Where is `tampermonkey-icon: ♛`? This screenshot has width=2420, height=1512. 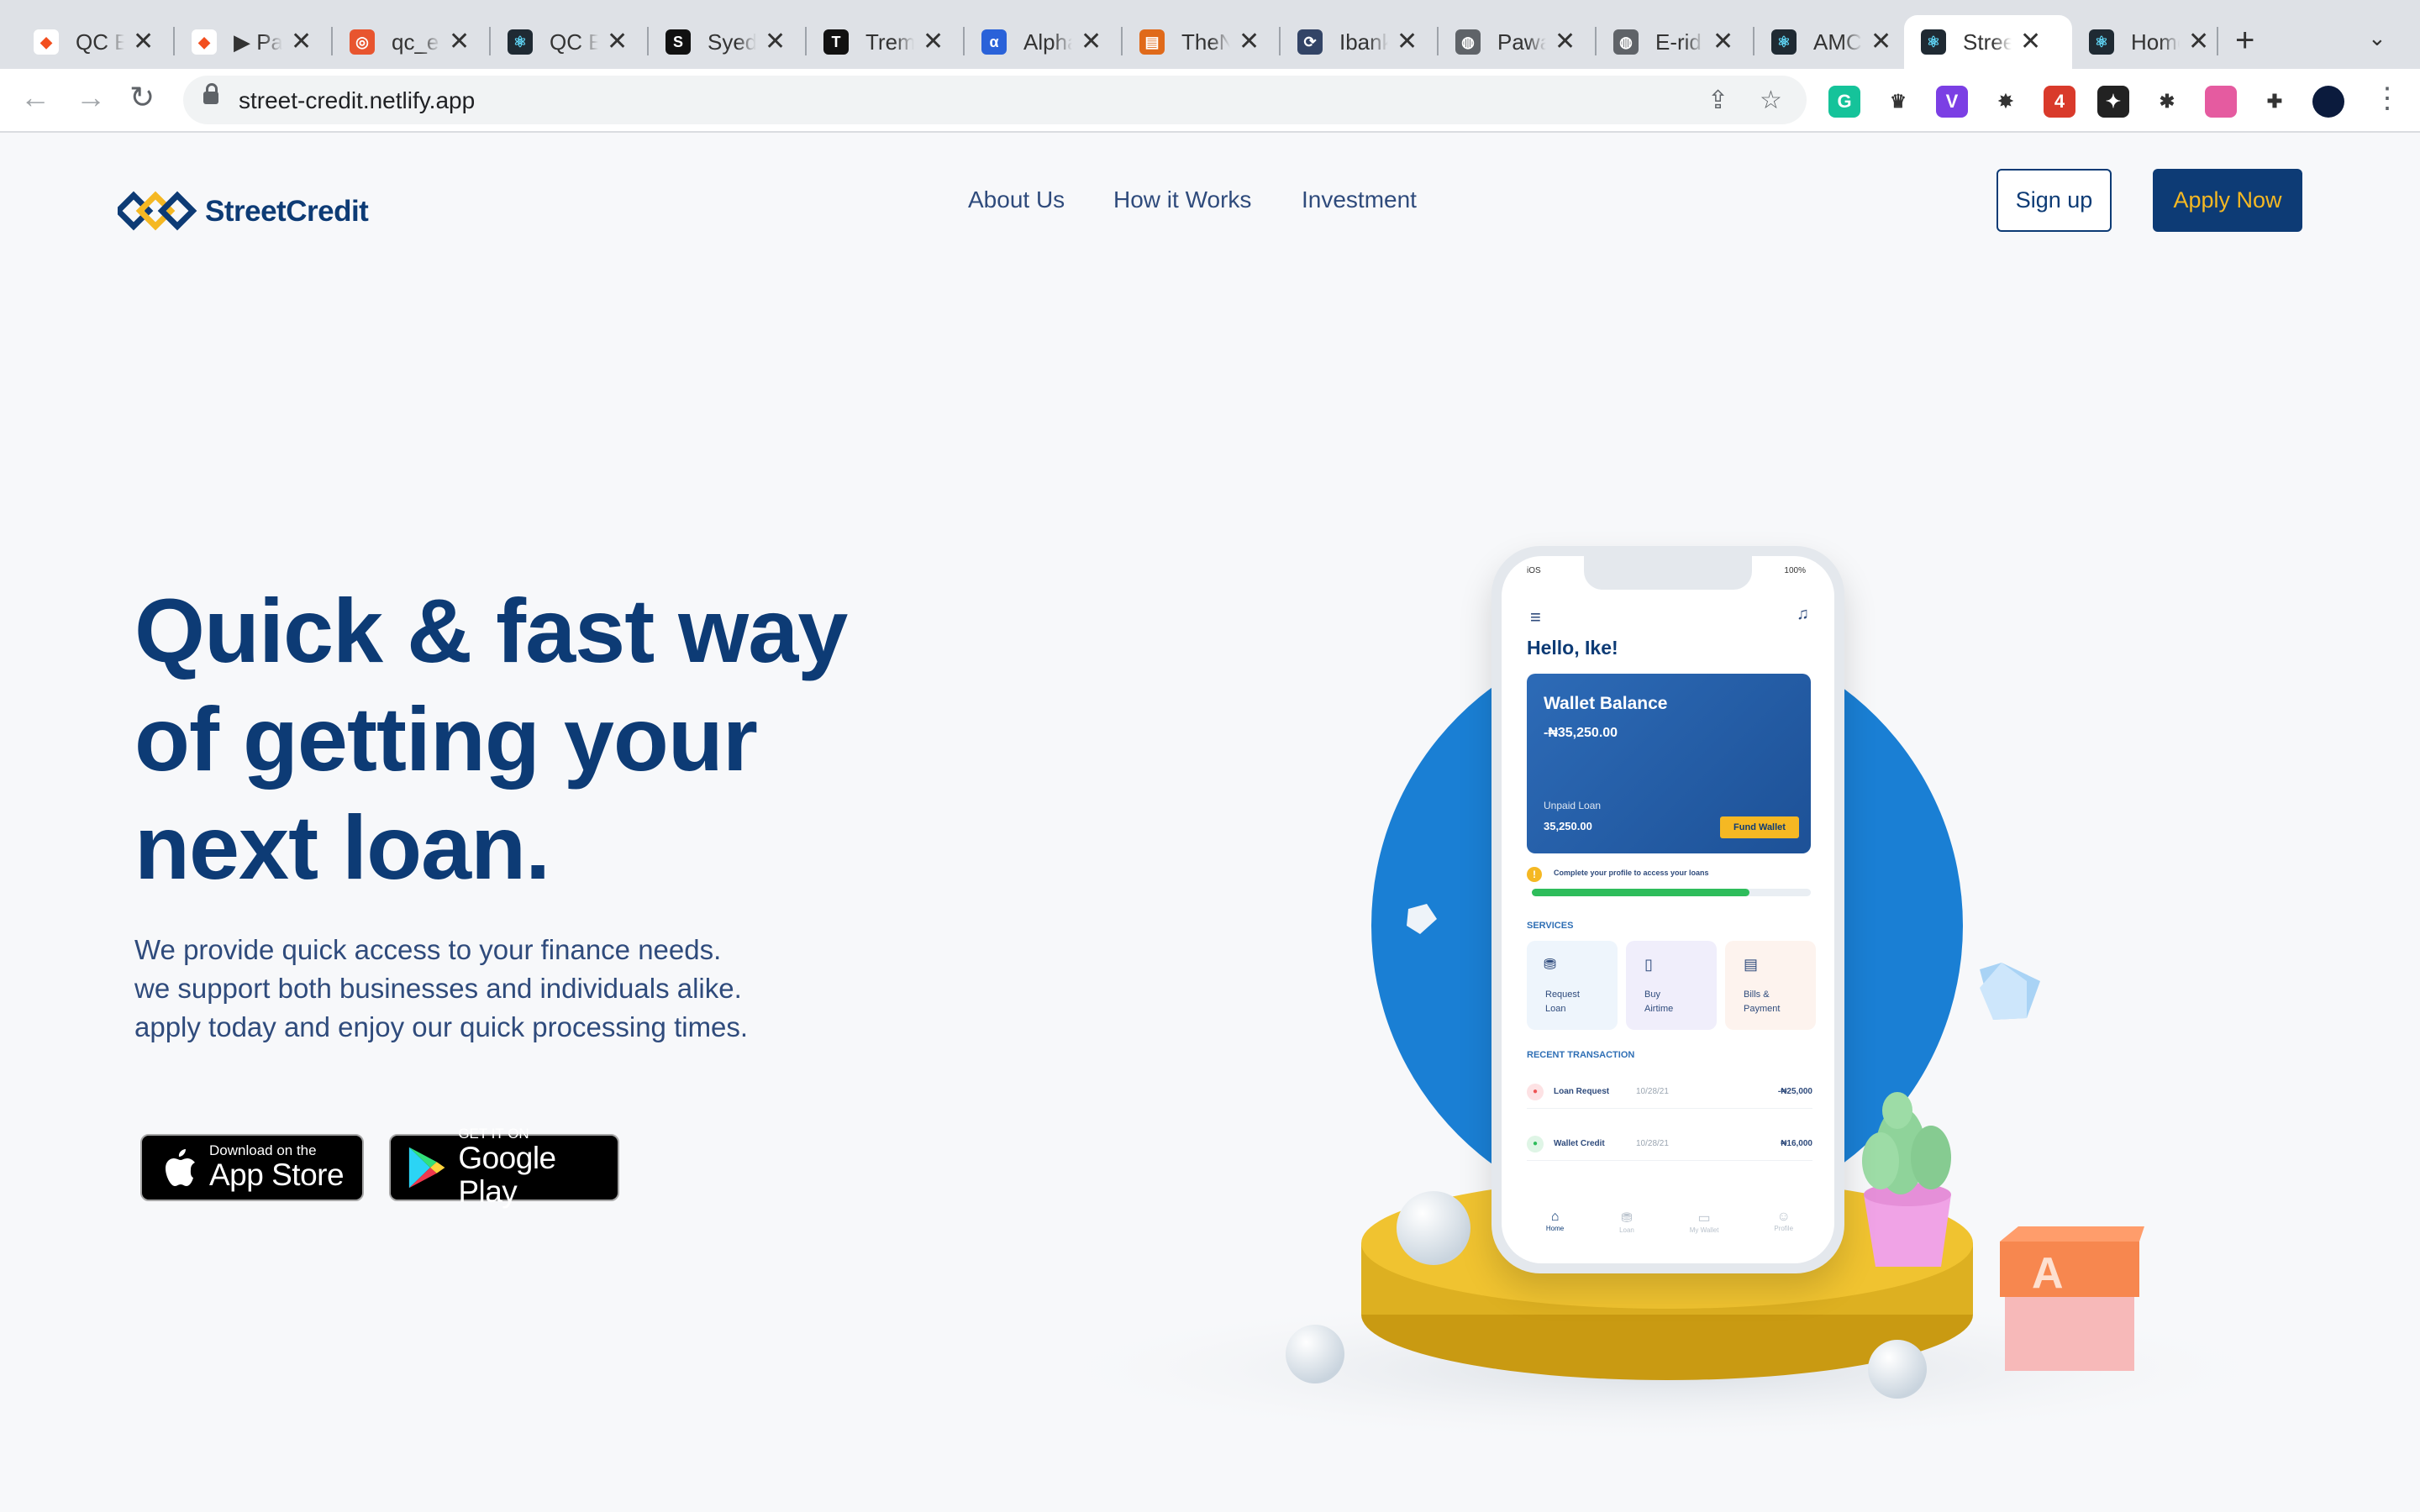 tampermonkey-icon: ♛ is located at coordinates (1898, 102).